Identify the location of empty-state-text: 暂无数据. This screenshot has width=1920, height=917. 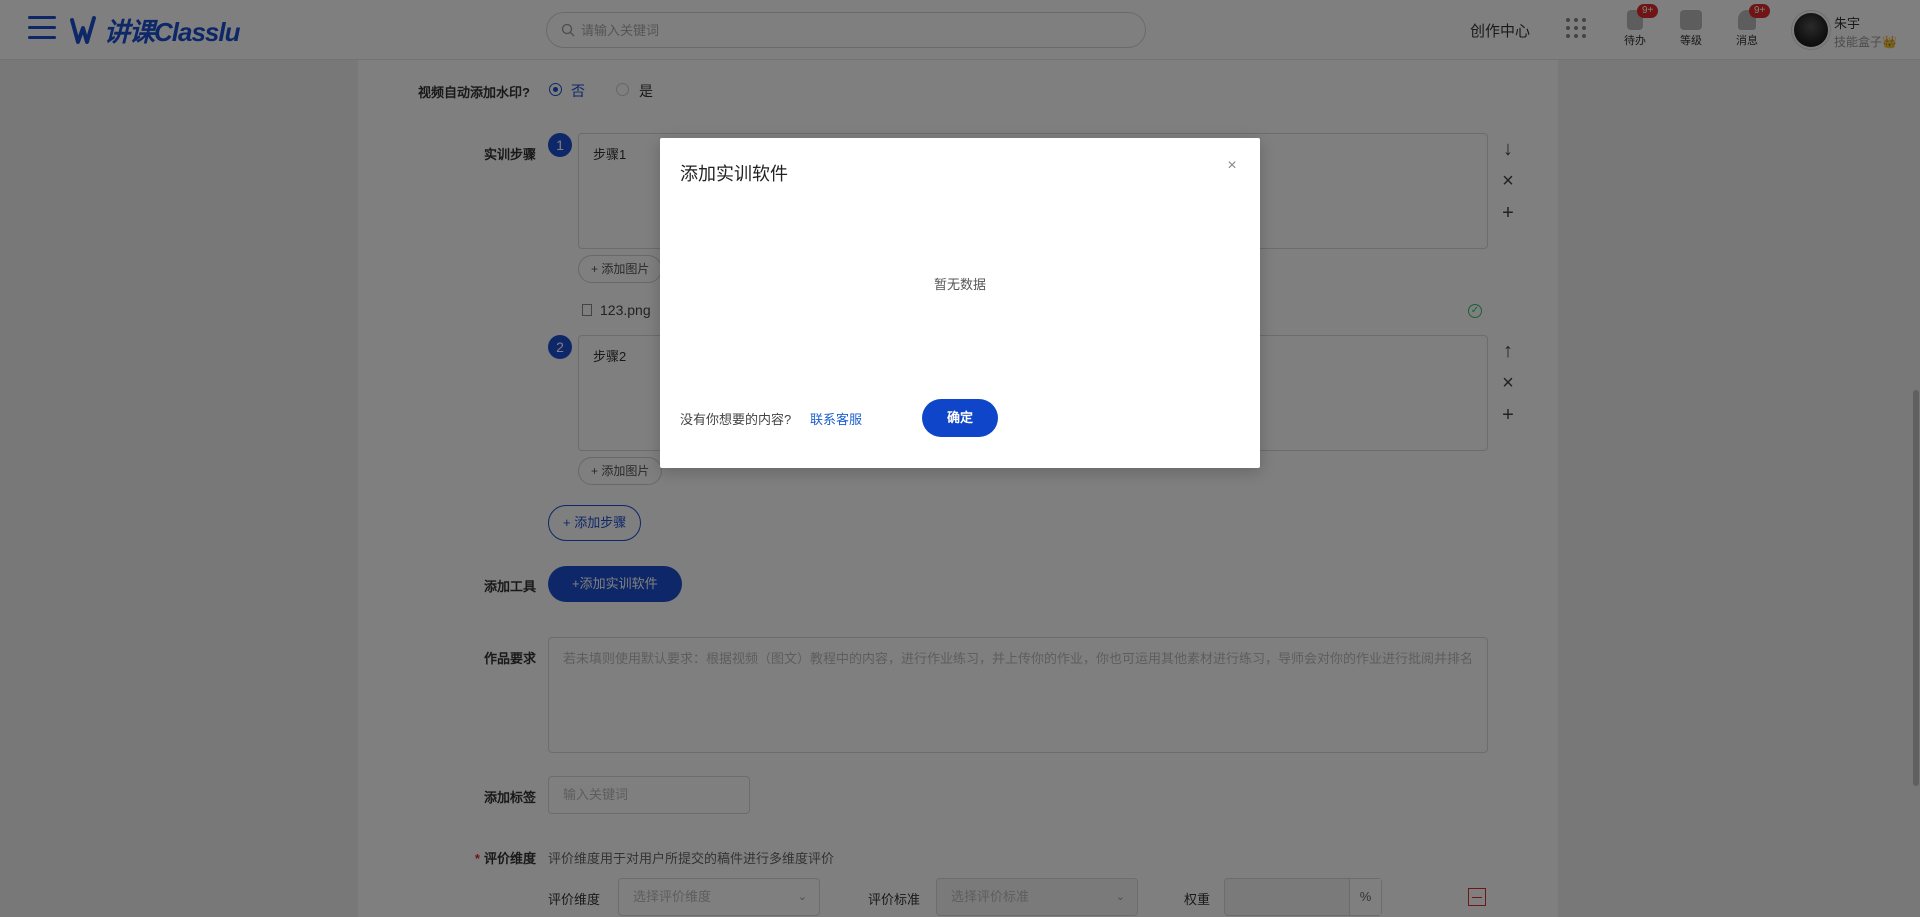
(959, 284).